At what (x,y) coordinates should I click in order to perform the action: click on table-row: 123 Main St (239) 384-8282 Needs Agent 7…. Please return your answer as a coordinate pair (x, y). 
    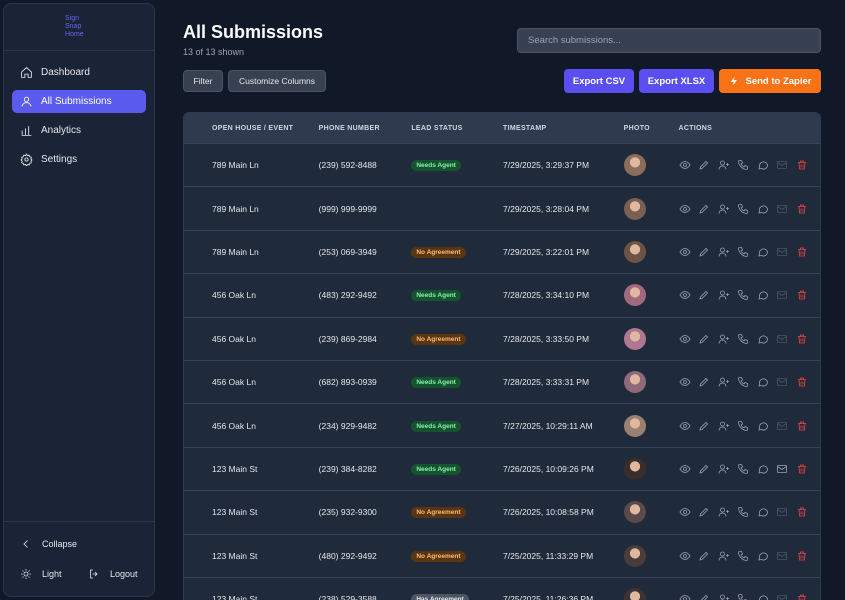
    Looking at the image, I should click on (502, 468).